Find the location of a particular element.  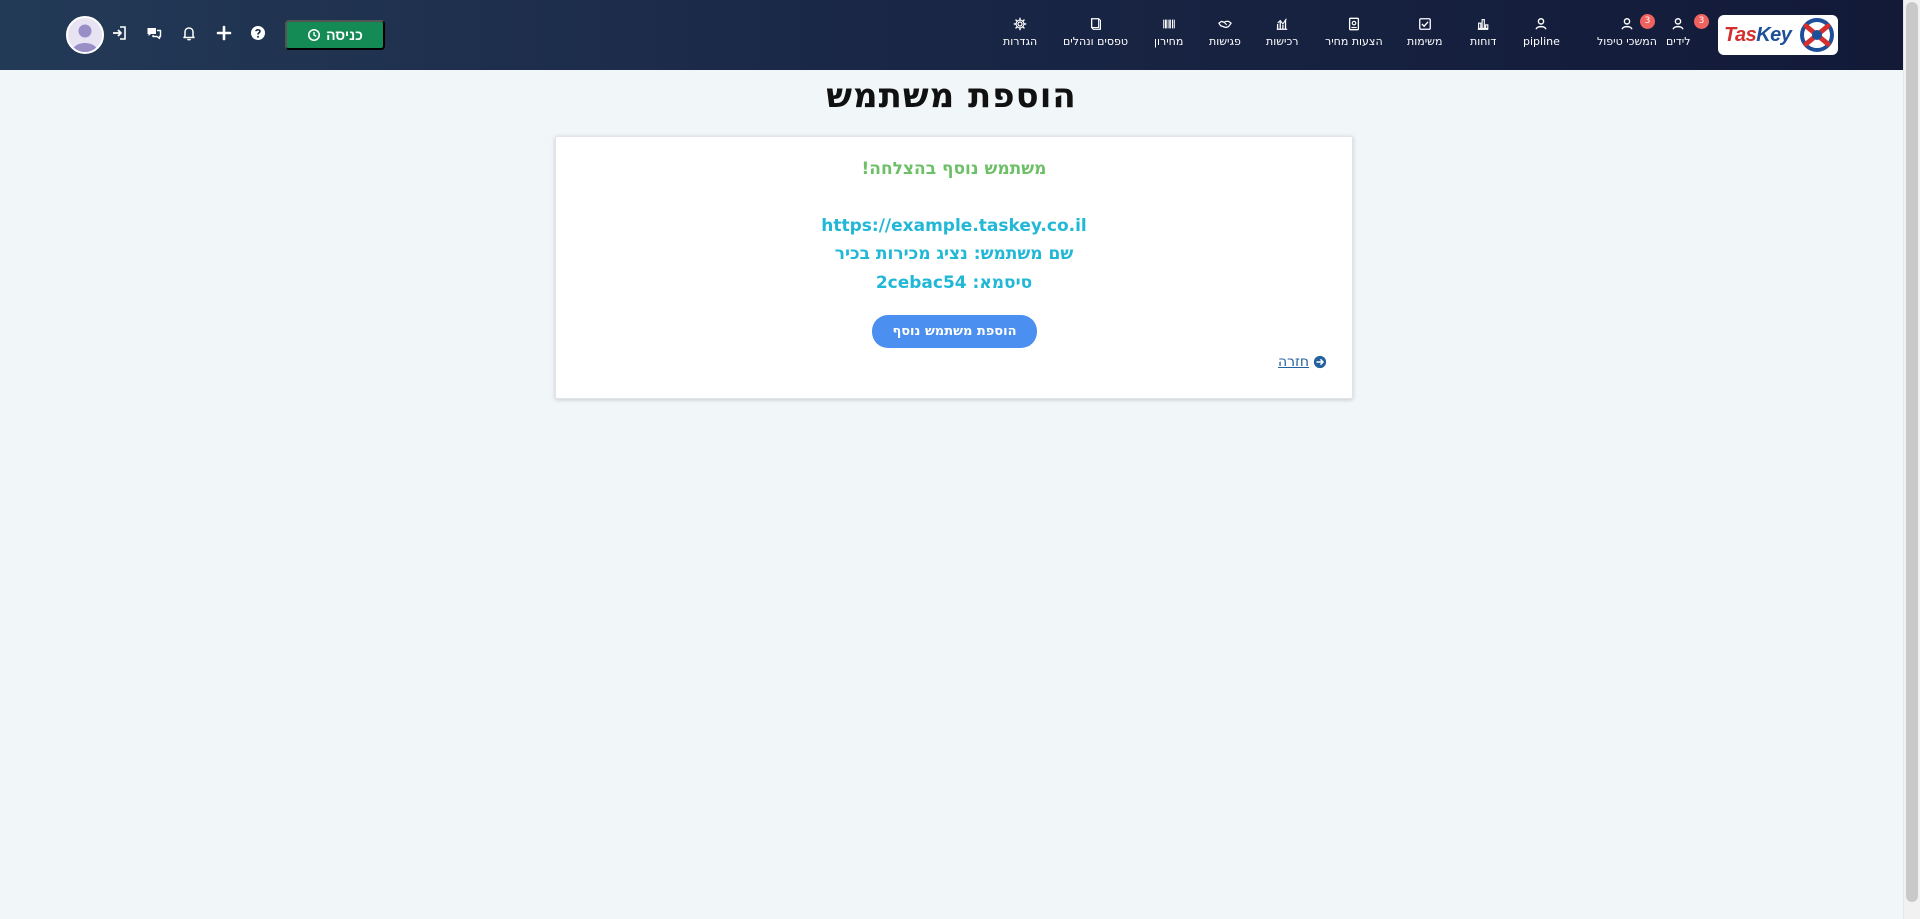

page-title: הוספת משתמש is located at coordinates (951, 96).